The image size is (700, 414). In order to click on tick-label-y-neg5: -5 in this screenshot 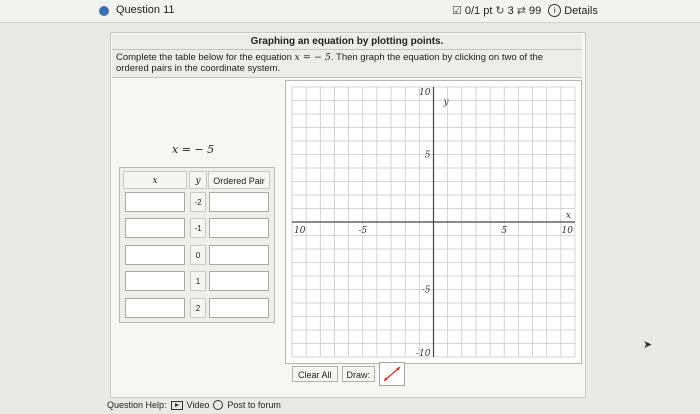, I will do `click(426, 291)`.